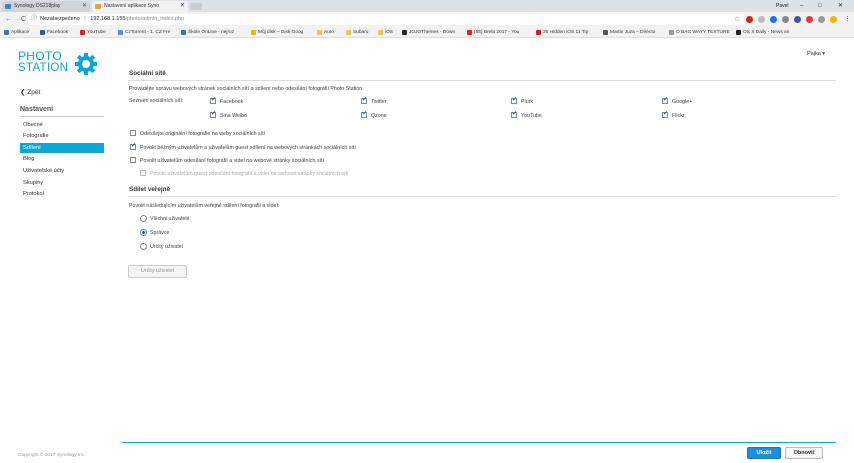 The height and width of the screenshot is (463, 854). What do you see at coordinates (16, 19) in the screenshot?
I see `forward-arrow-icon: →` at bounding box center [16, 19].